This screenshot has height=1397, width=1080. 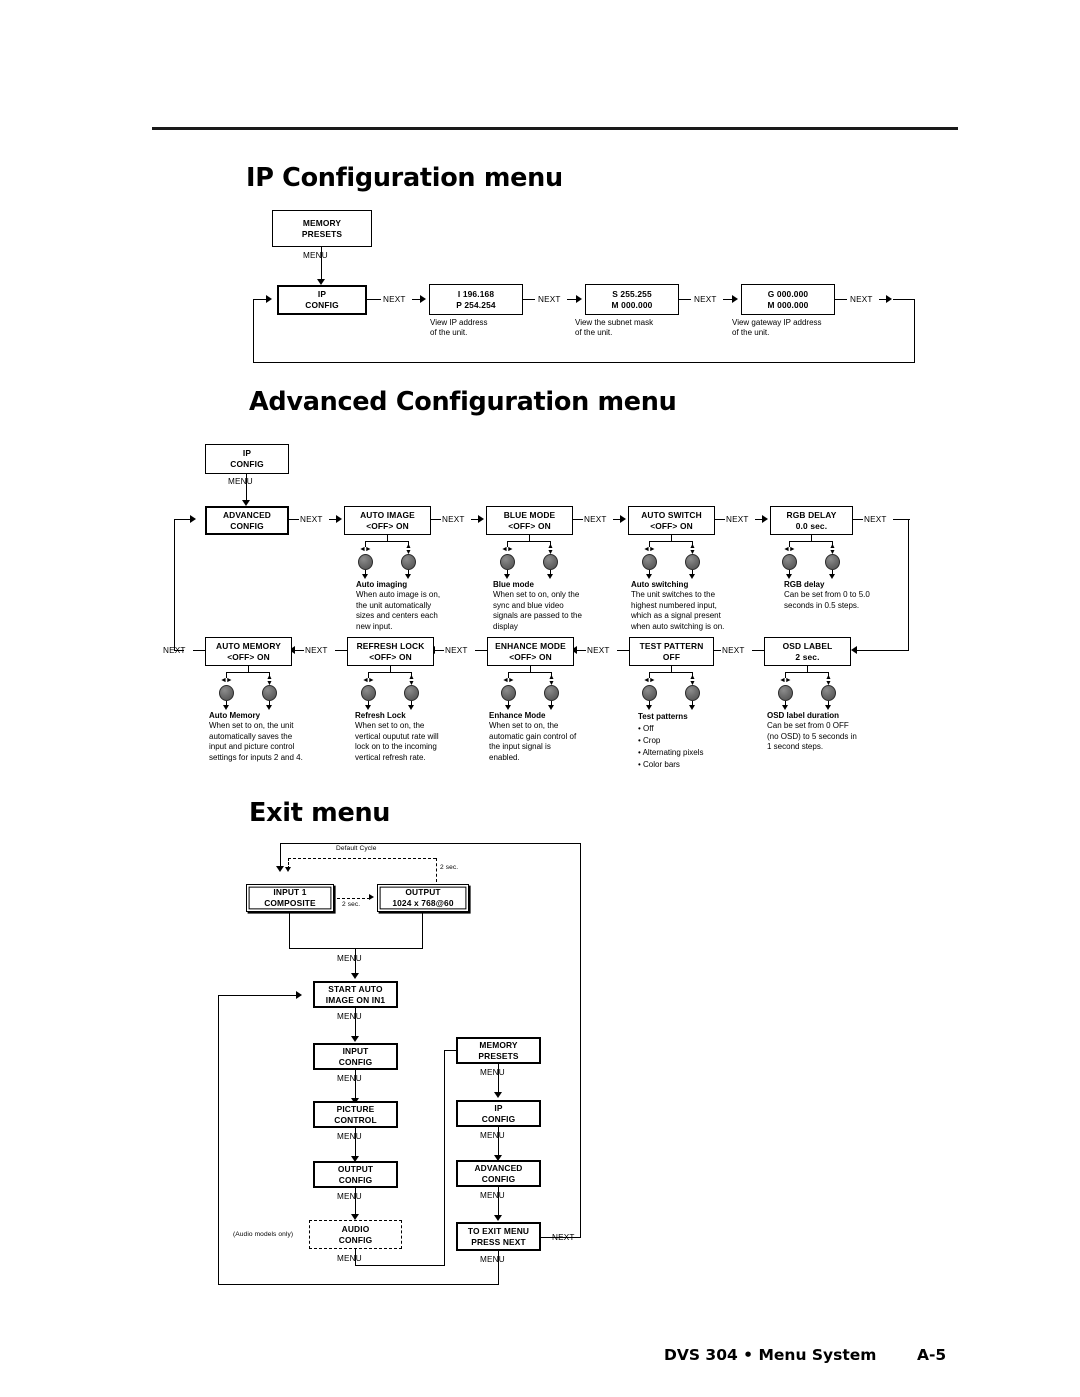 What do you see at coordinates (671, 651) in the screenshot?
I see `box-test-pattern: TEST PATTERN OFF` at bounding box center [671, 651].